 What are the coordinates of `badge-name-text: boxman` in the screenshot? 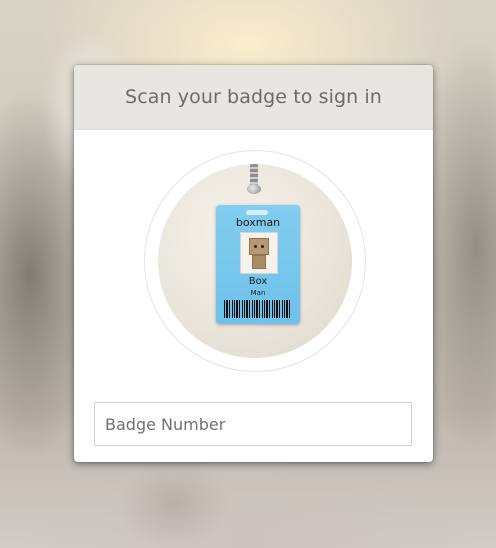 It's located at (258, 222).